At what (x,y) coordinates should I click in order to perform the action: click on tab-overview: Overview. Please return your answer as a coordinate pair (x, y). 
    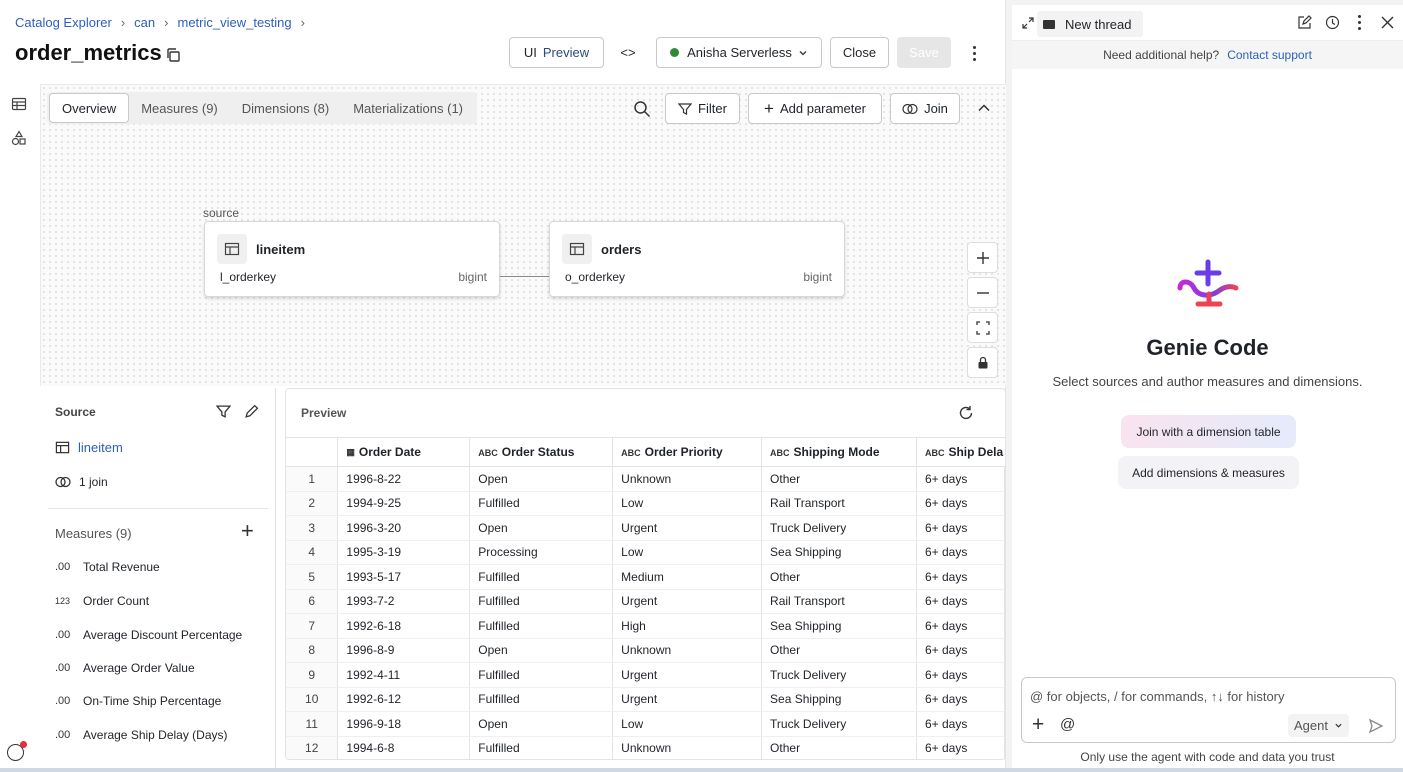
    Looking at the image, I should click on (89, 108).